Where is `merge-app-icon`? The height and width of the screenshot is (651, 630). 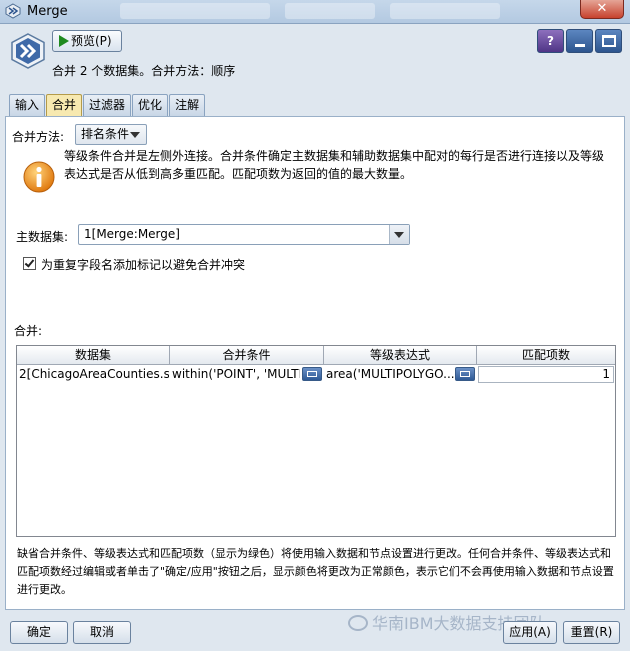 merge-app-icon is located at coordinates (13, 11).